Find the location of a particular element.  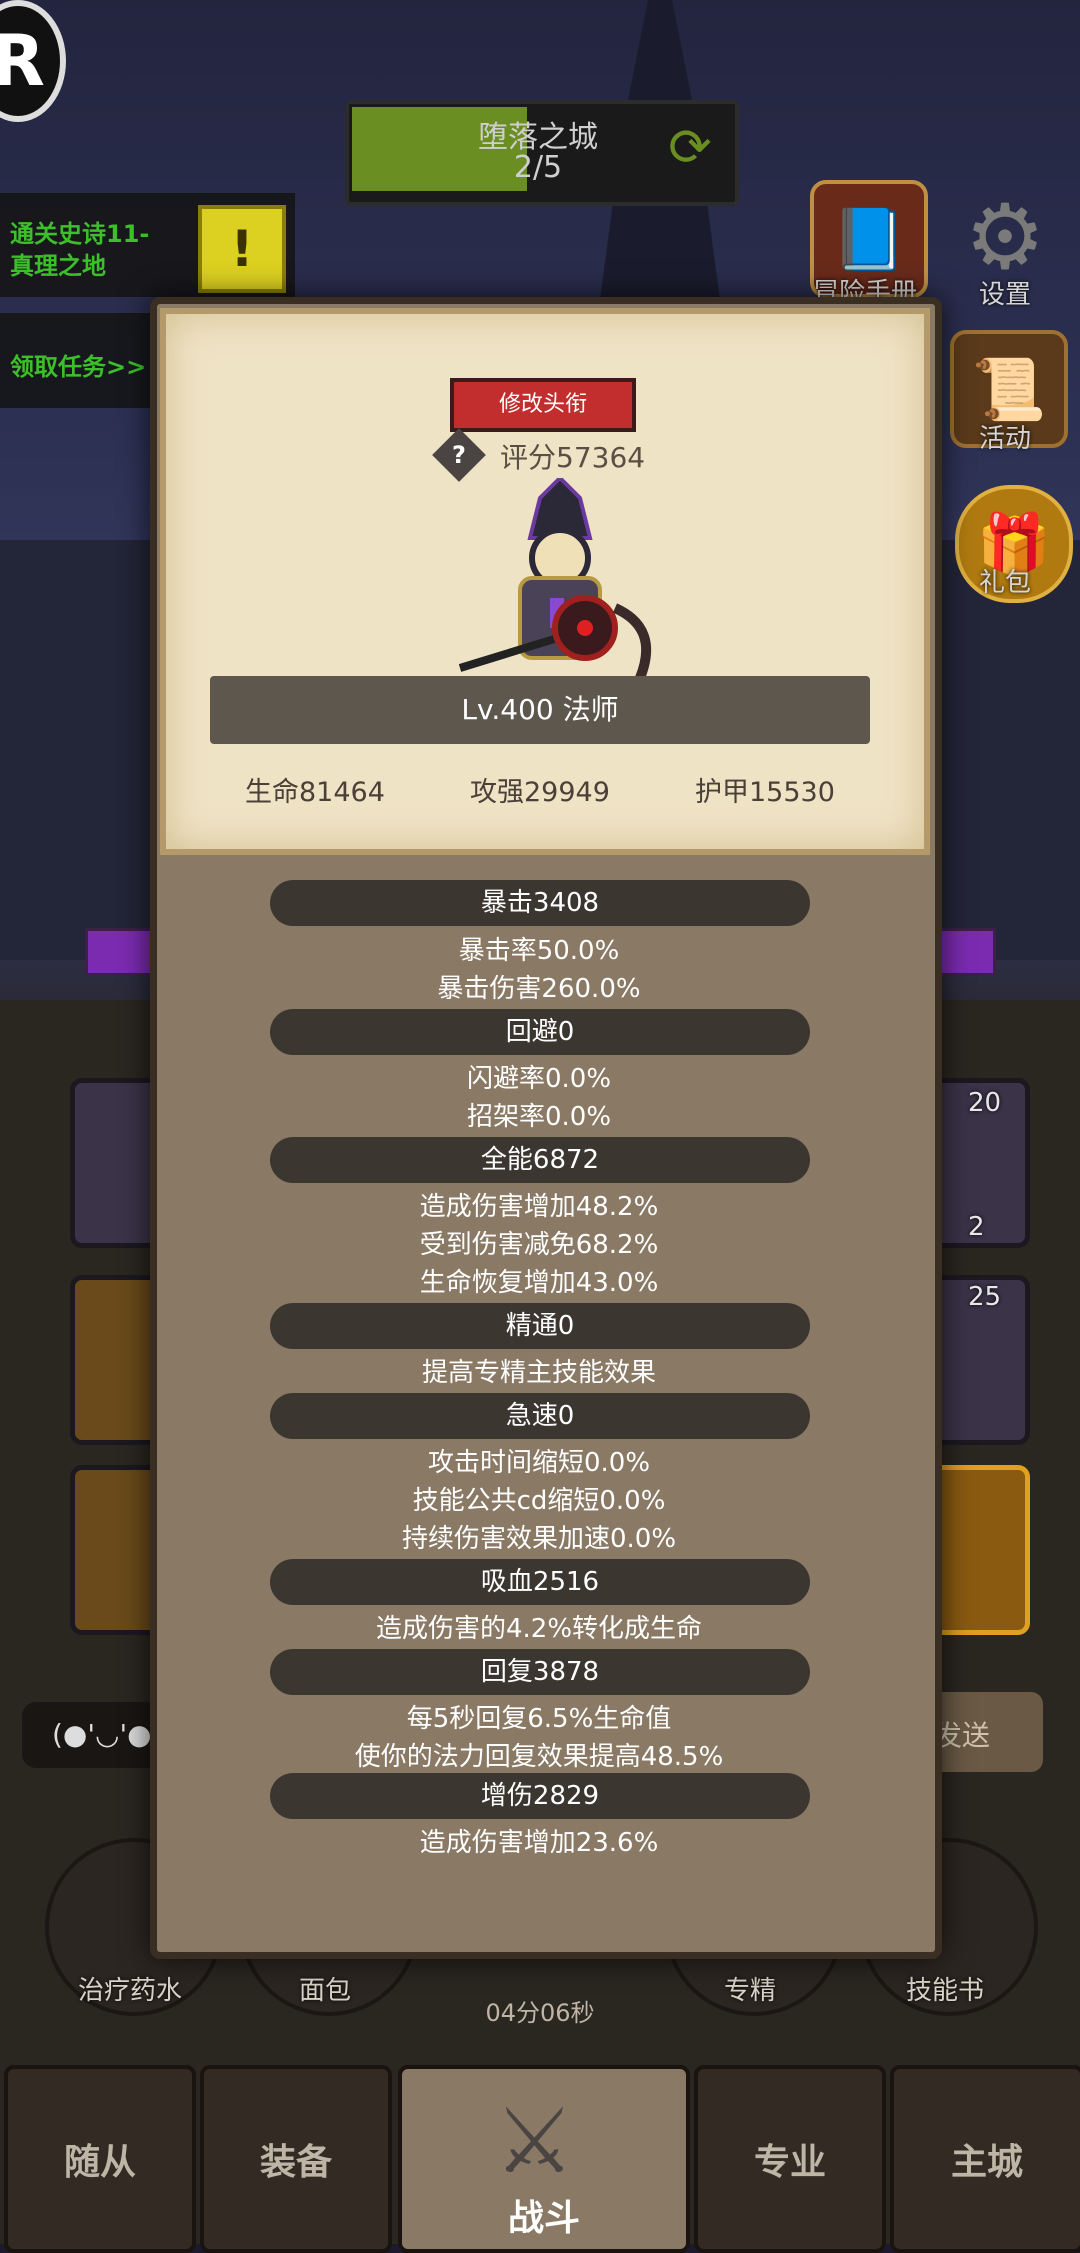

stat-line: 生命恢复增加43.0% is located at coordinates (539, 1283).